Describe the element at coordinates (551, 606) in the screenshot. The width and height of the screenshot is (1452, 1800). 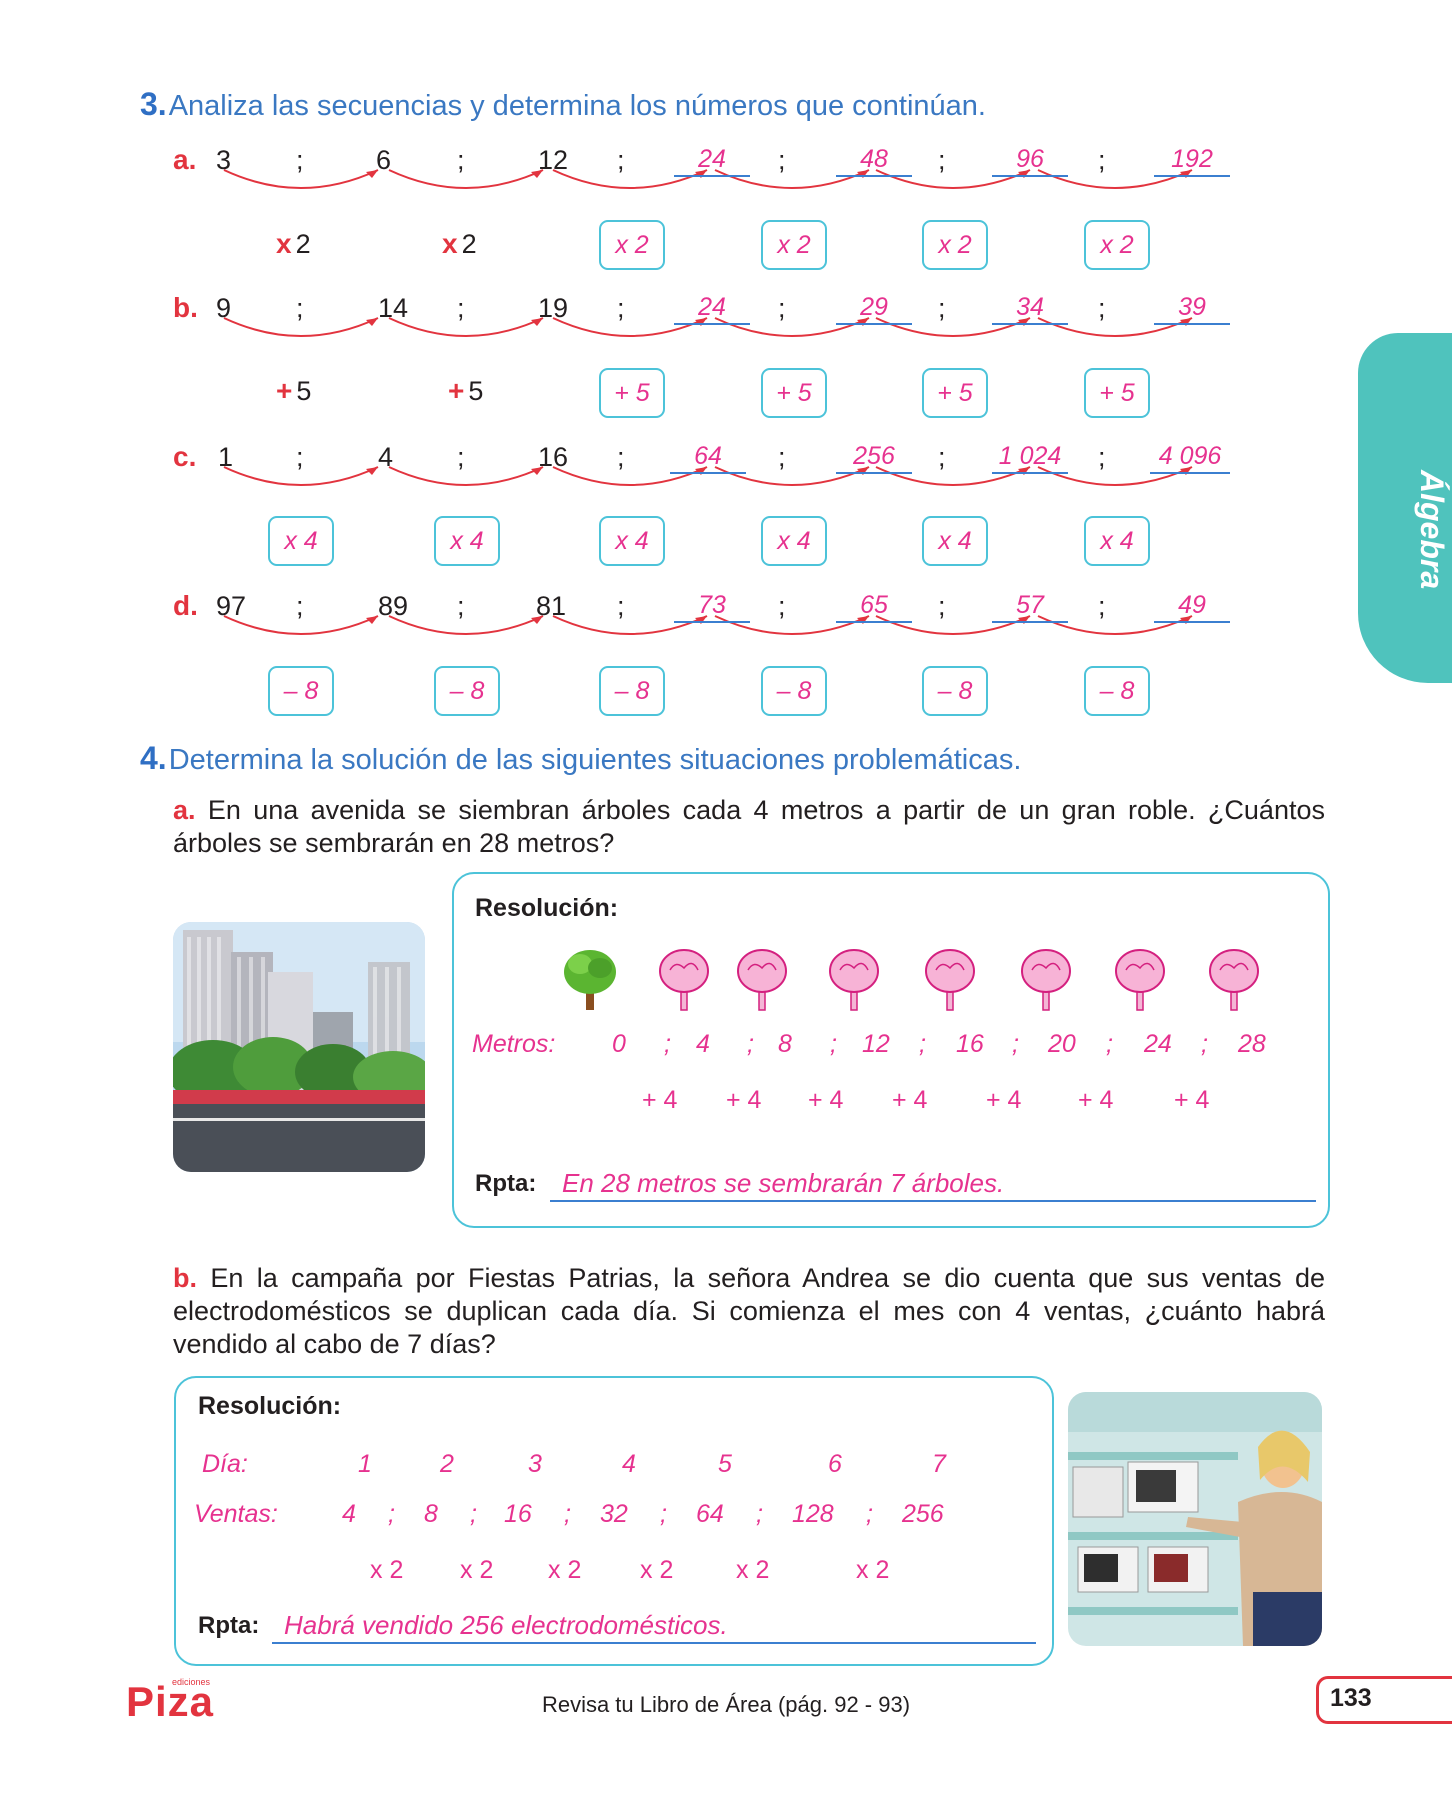
I see `seq-d-term-3: 81` at that location.